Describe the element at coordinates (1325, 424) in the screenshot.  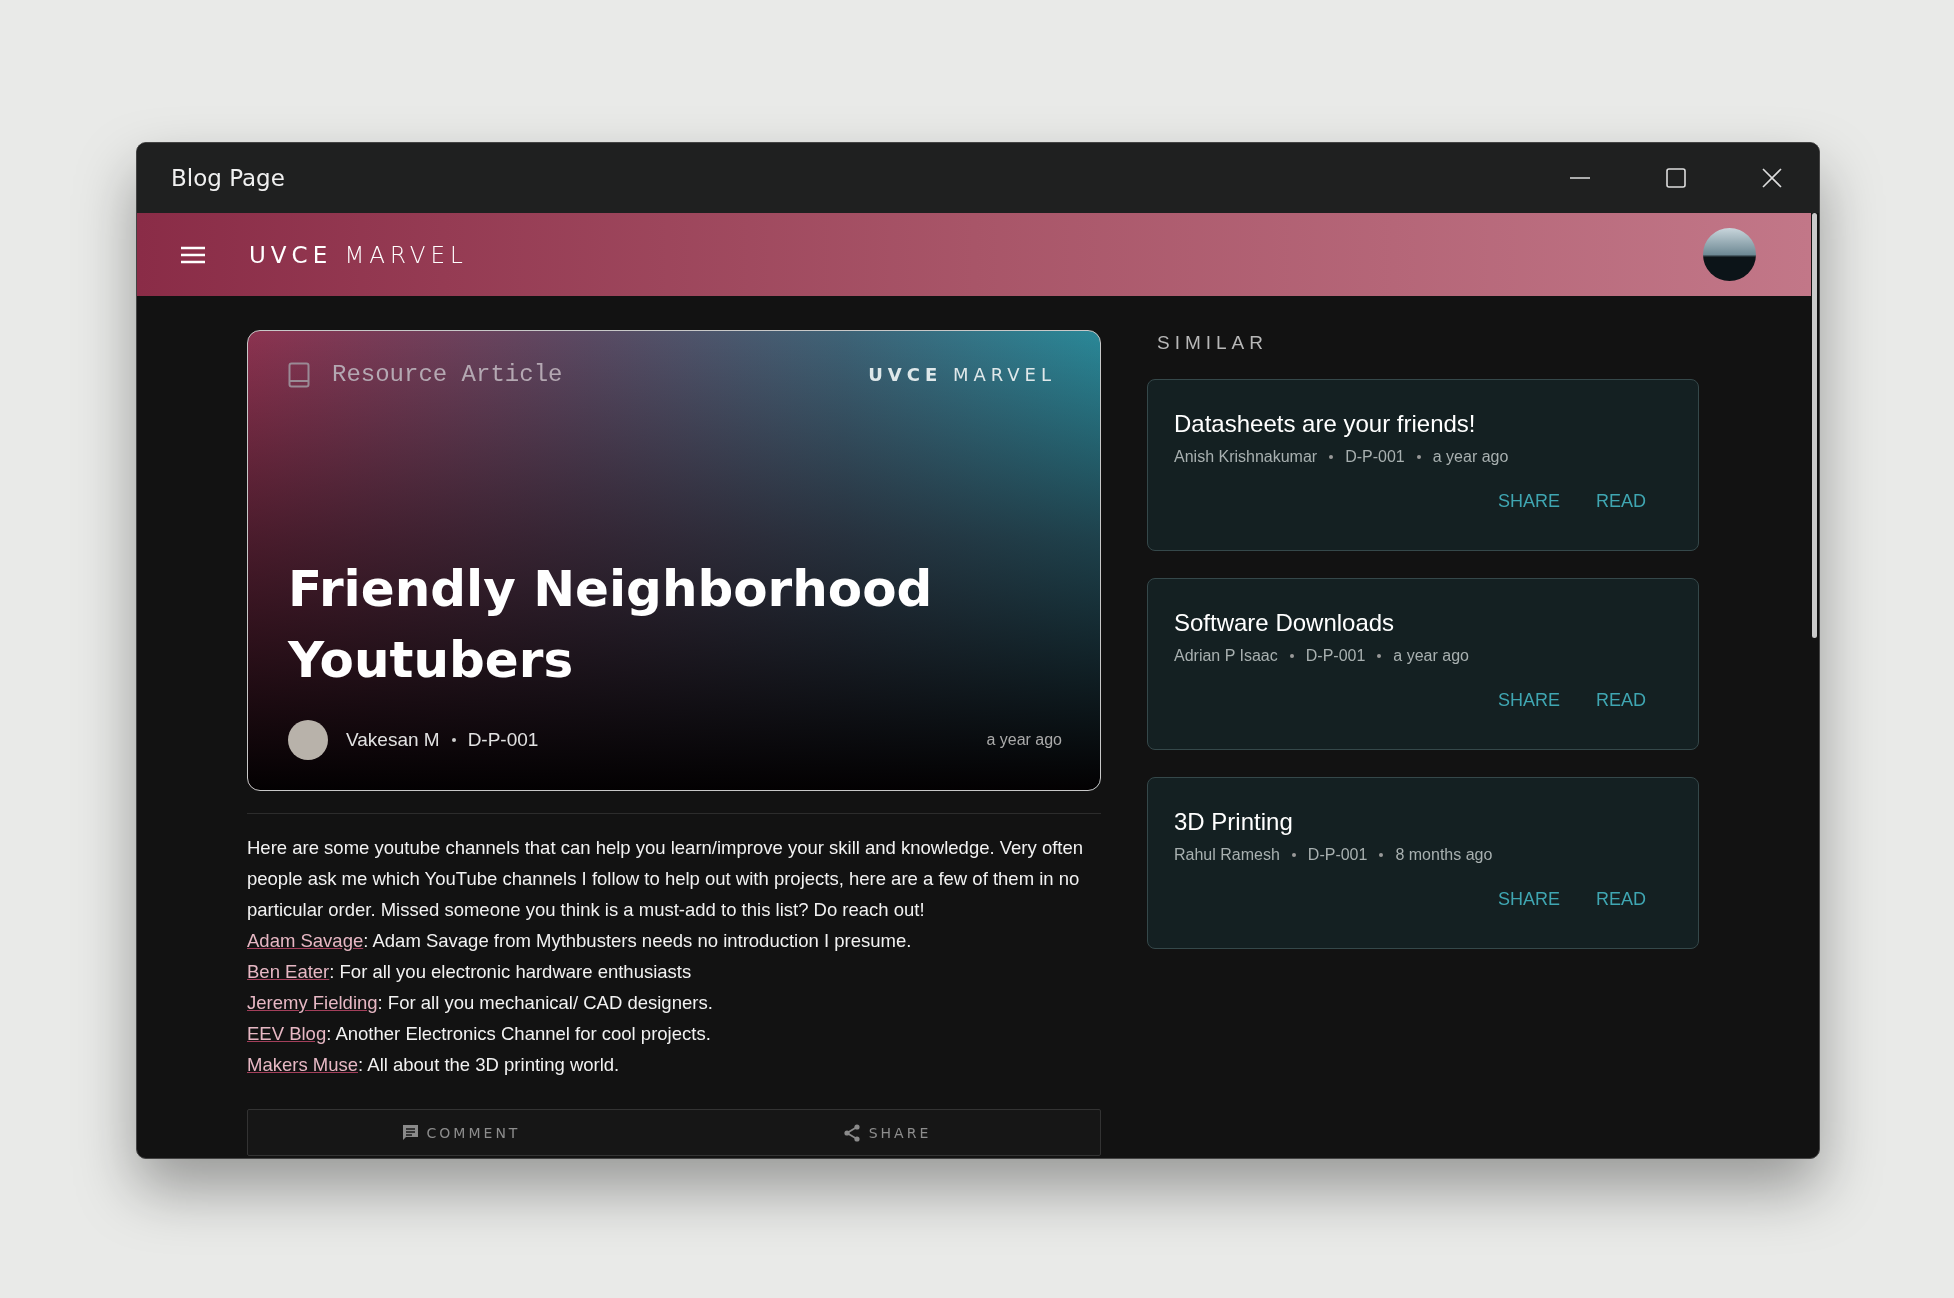
I see `post-title: Datasheets are your friends!` at that location.